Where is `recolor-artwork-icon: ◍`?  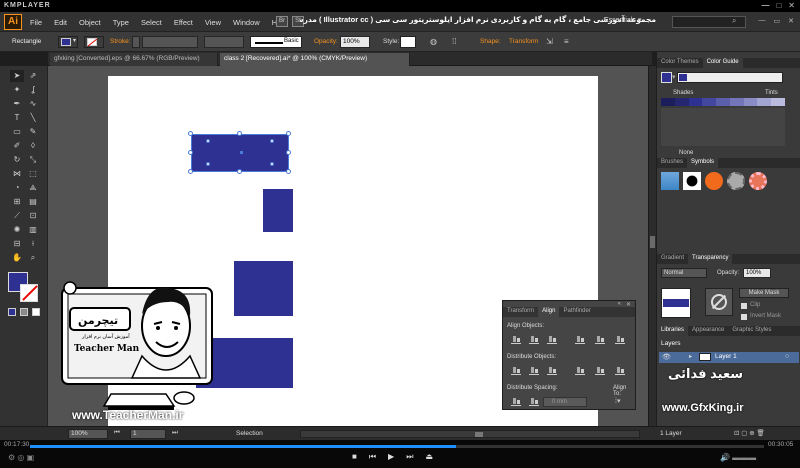 recolor-artwork-icon: ◍ is located at coordinates (433, 41).